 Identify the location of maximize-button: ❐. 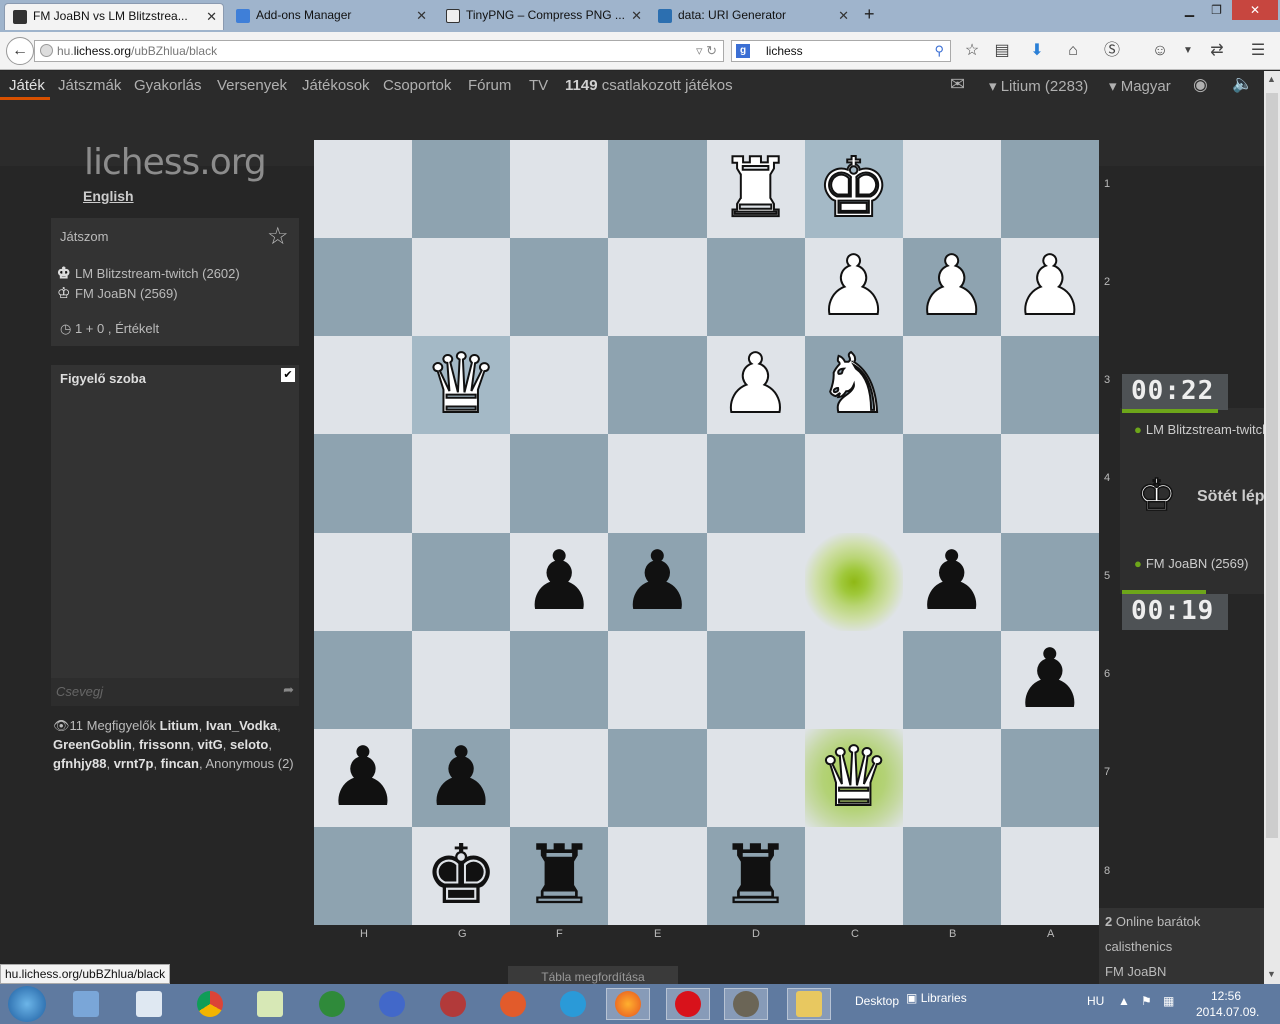
(1216, 10).